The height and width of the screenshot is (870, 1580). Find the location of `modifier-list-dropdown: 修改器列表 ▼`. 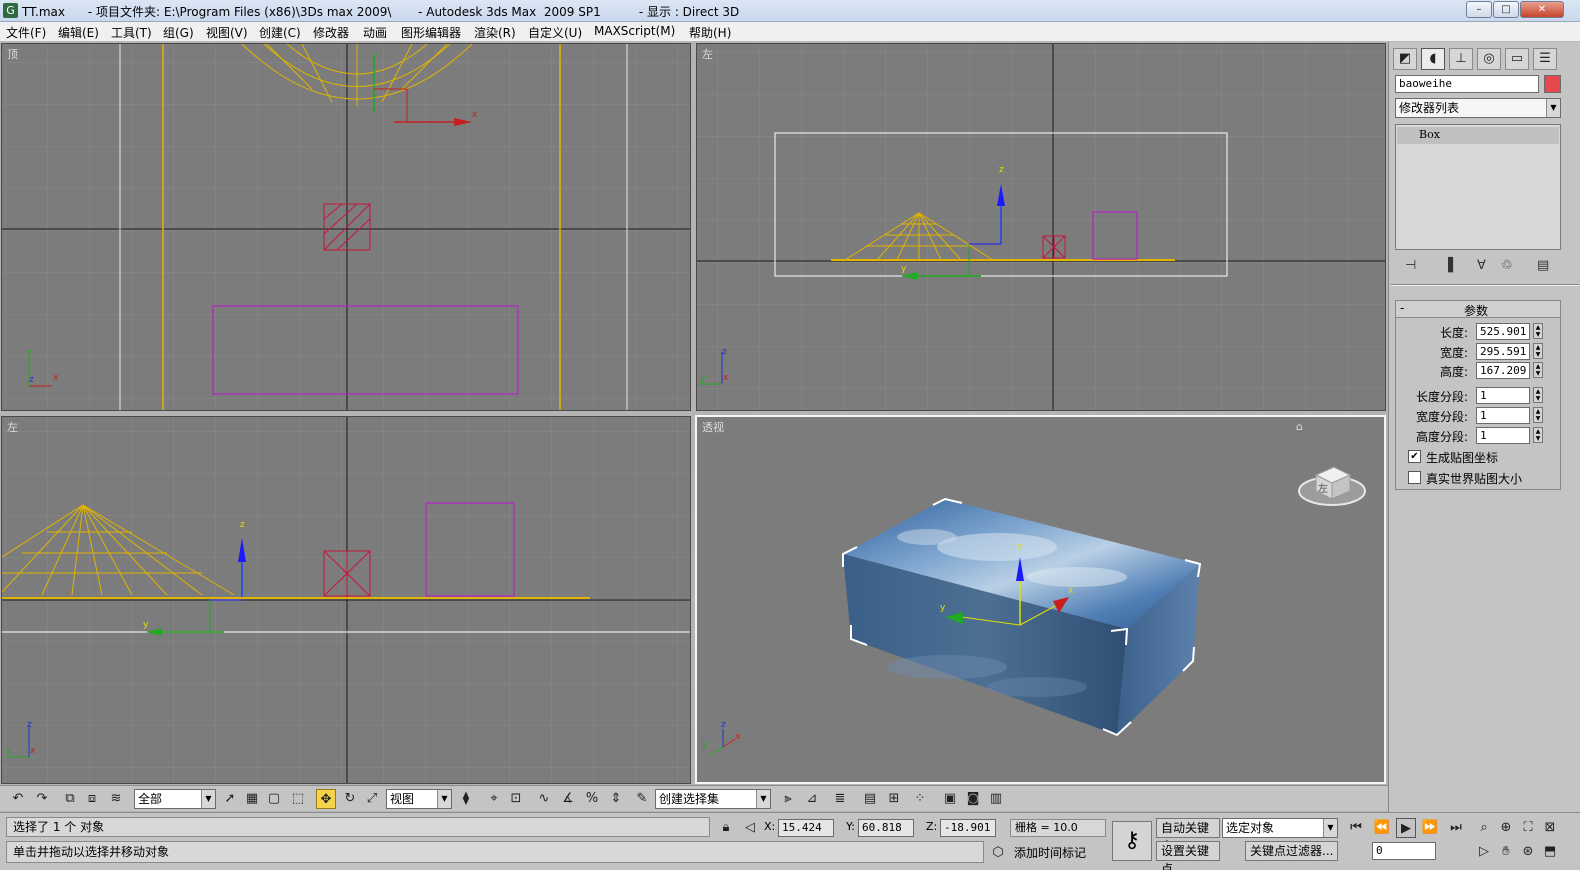

modifier-list-dropdown: 修改器列表 ▼ is located at coordinates (1478, 108).